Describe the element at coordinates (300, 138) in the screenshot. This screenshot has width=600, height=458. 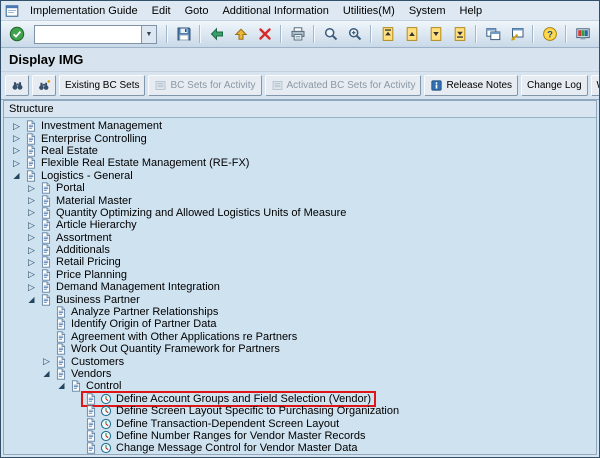
I see `tree-item-enterprise-controlling: ▷ Enterprise Controlling` at that location.